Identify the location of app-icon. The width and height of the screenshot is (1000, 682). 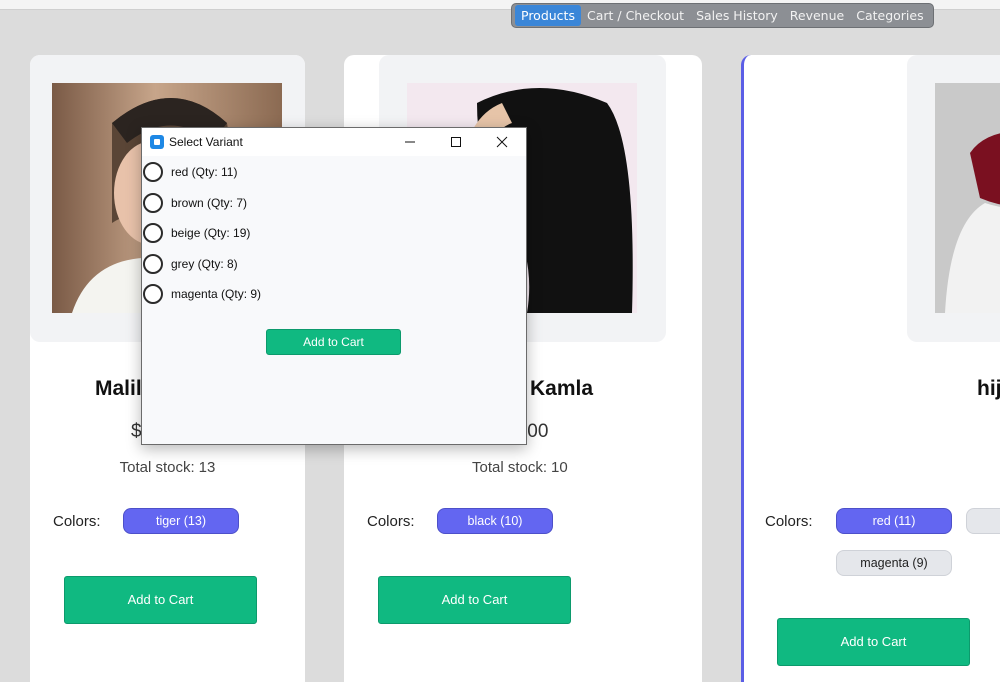
(157, 142).